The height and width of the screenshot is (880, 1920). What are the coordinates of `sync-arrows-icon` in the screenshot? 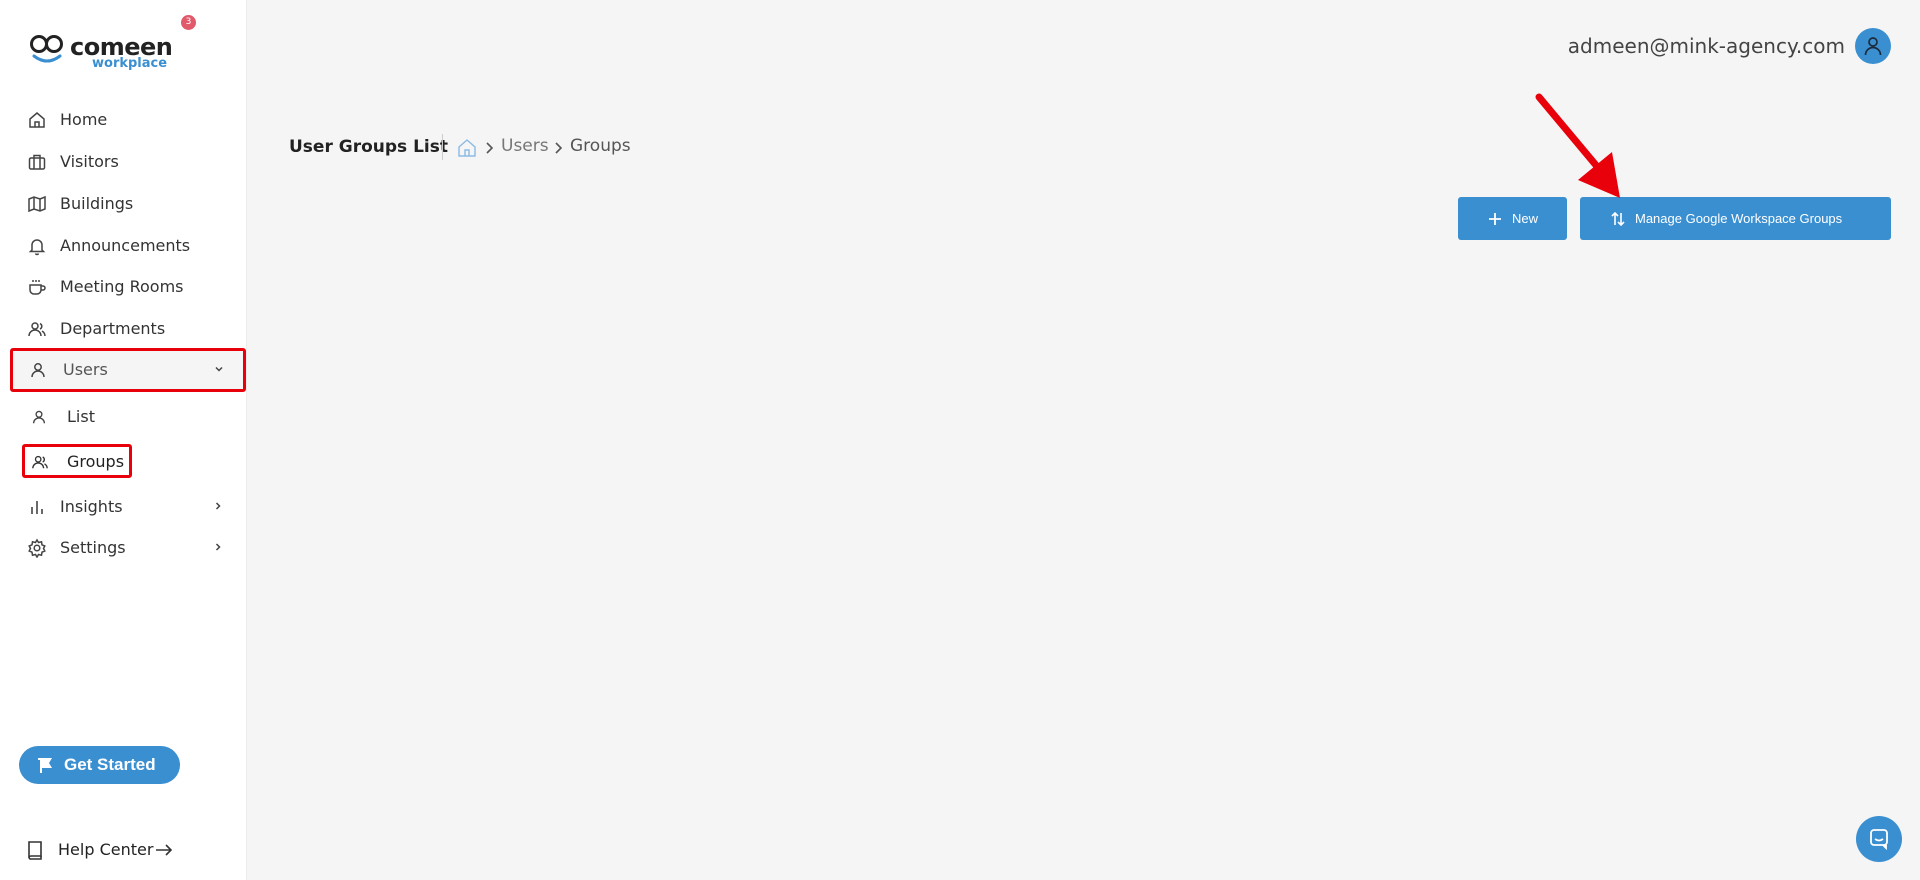 It's located at (1618, 219).